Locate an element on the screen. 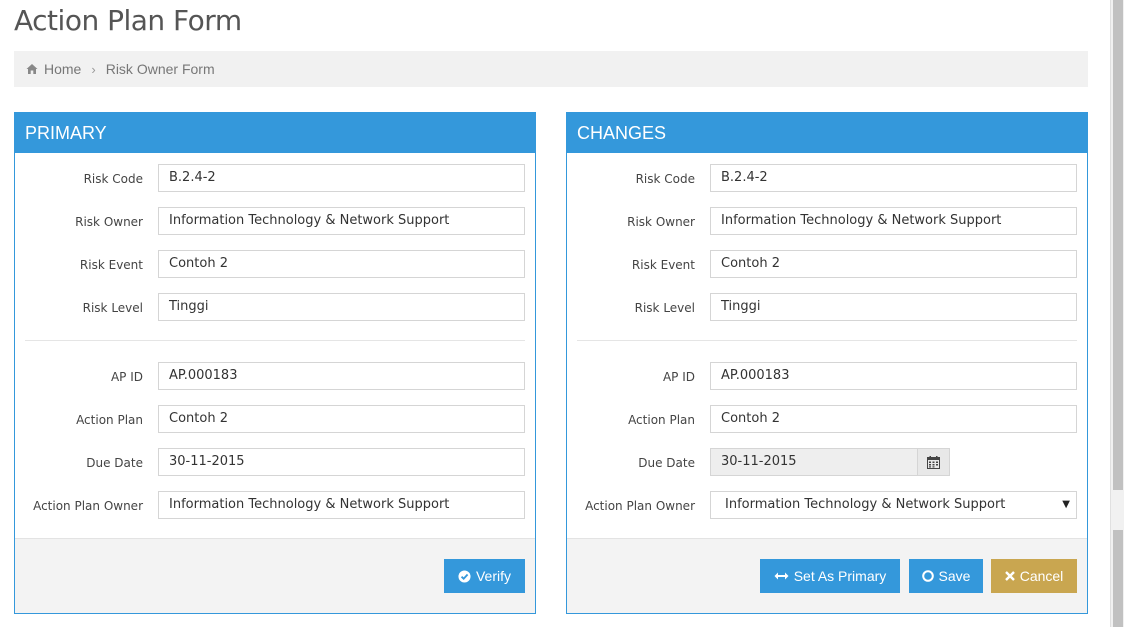  changes-risk-owner-field: Information Technology & Network Support is located at coordinates (893, 221).